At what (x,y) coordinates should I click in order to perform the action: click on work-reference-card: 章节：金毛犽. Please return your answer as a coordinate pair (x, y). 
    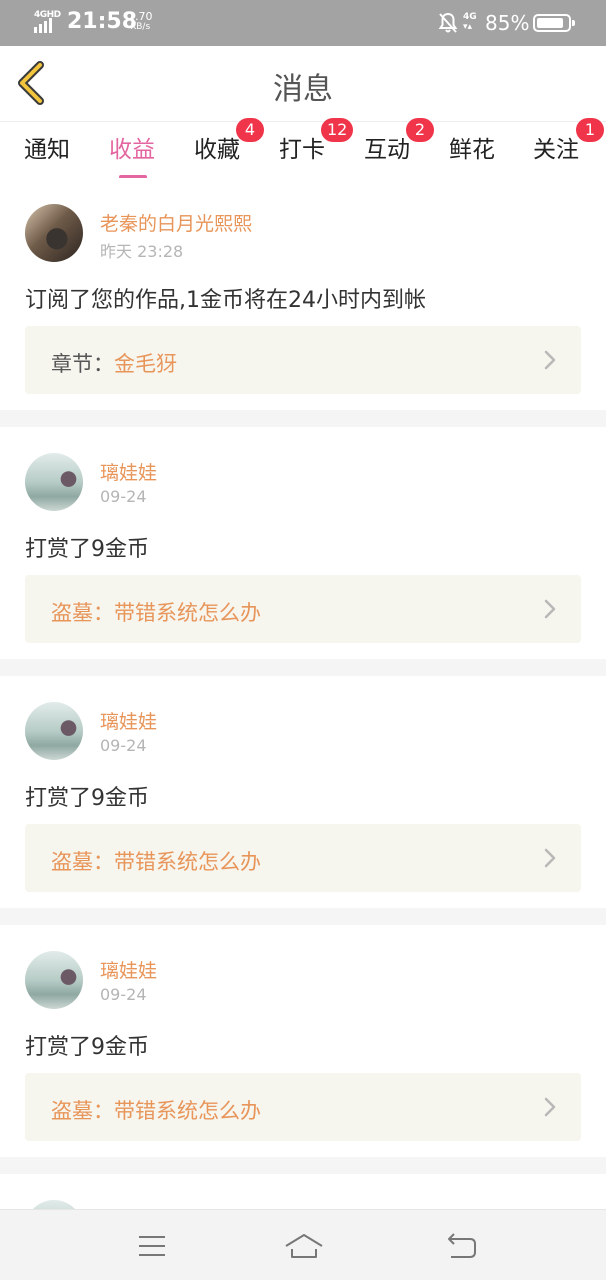
    Looking at the image, I should click on (303, 360).